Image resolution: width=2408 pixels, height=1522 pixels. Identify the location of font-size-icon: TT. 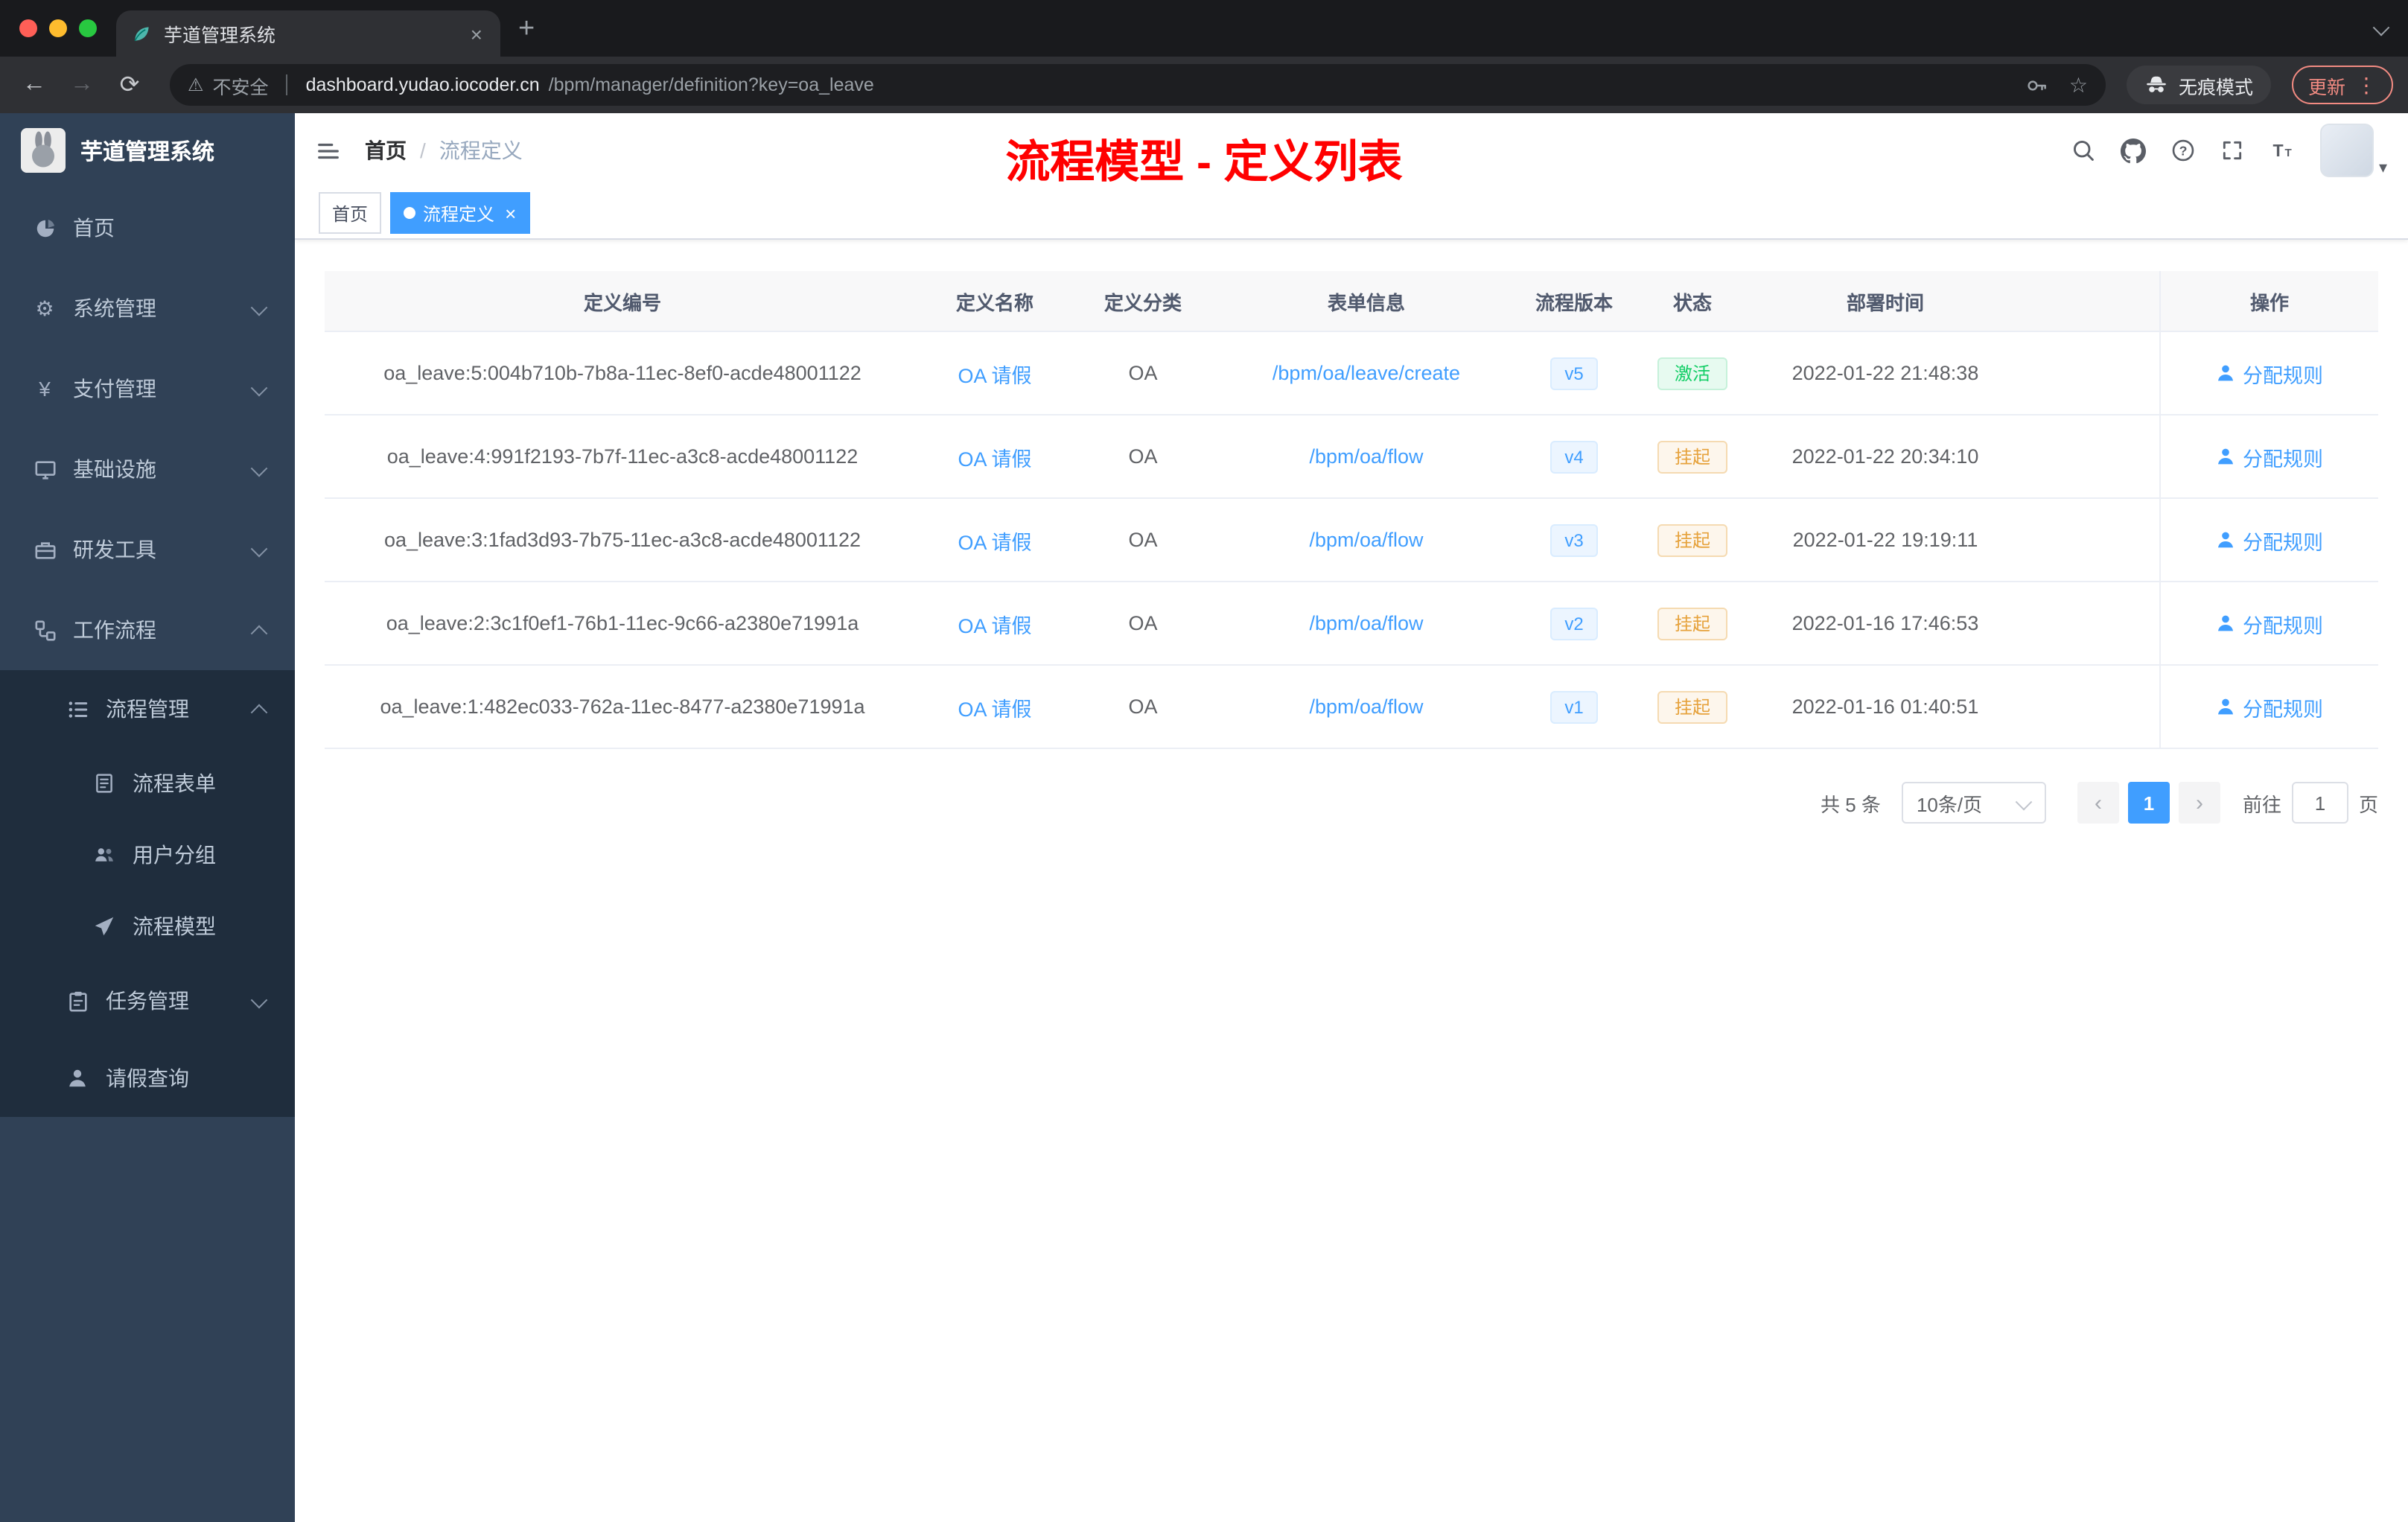
(2283, 150).